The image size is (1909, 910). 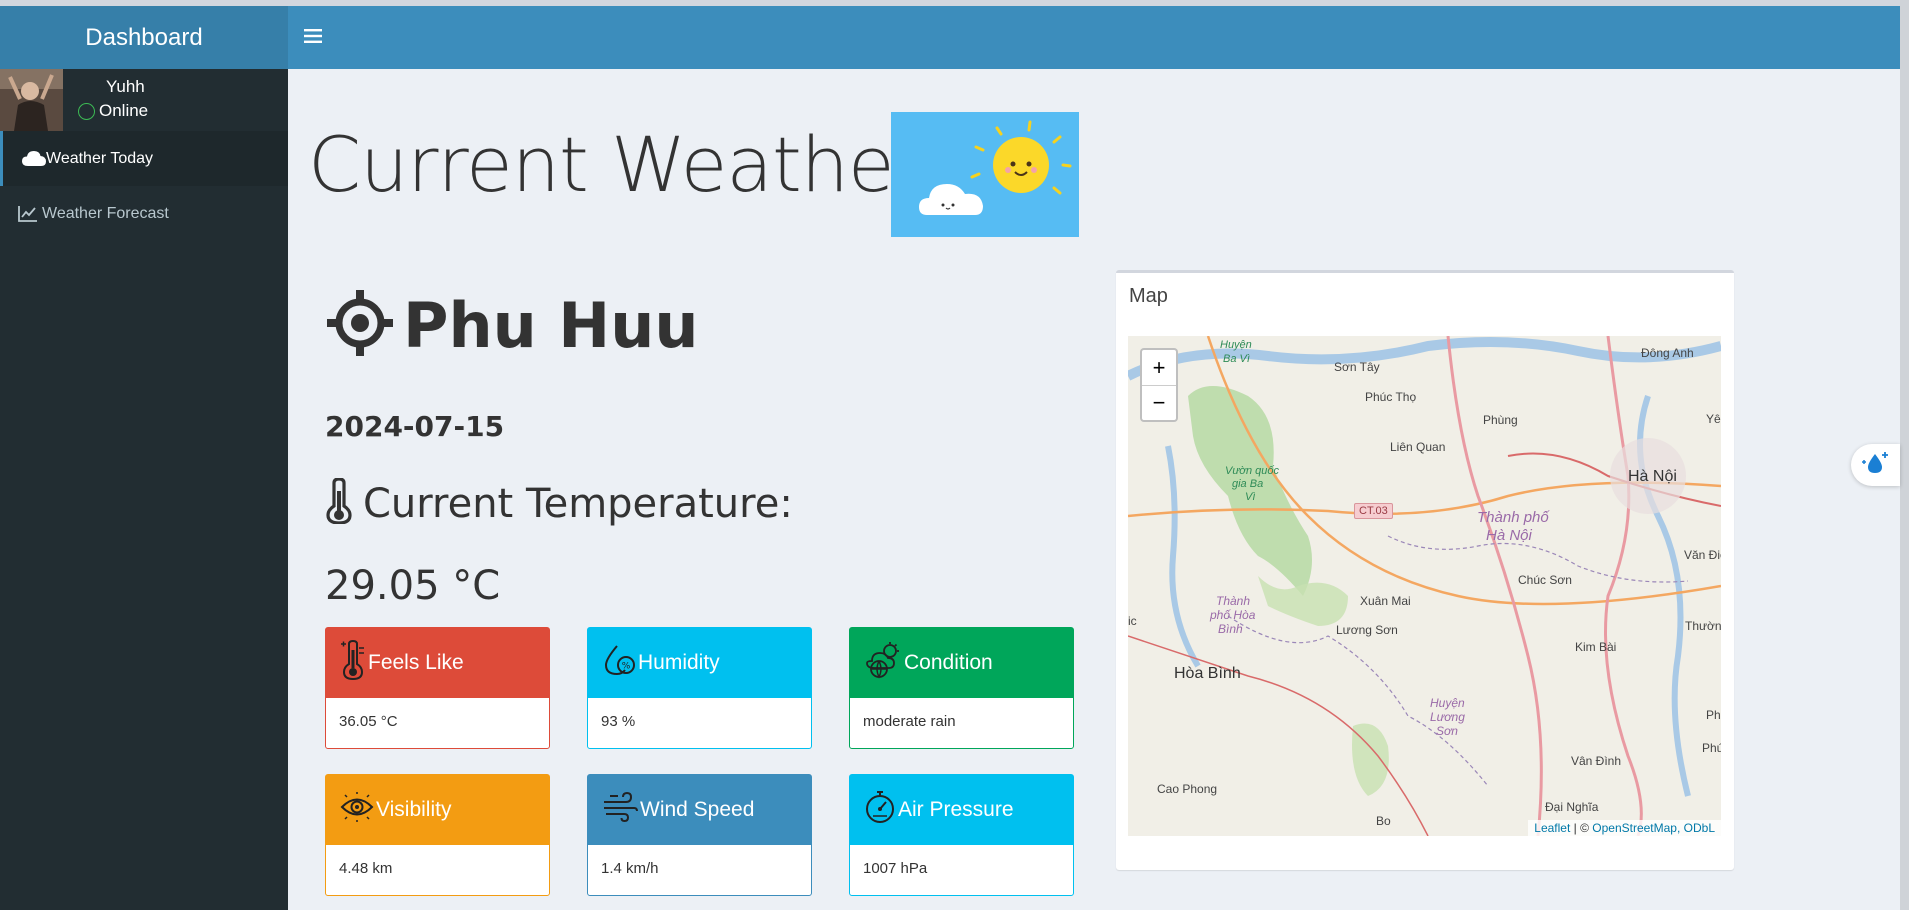 I want to click on osm-link: OpenStreetMap, ODbL, so click(x=1653, y=828).